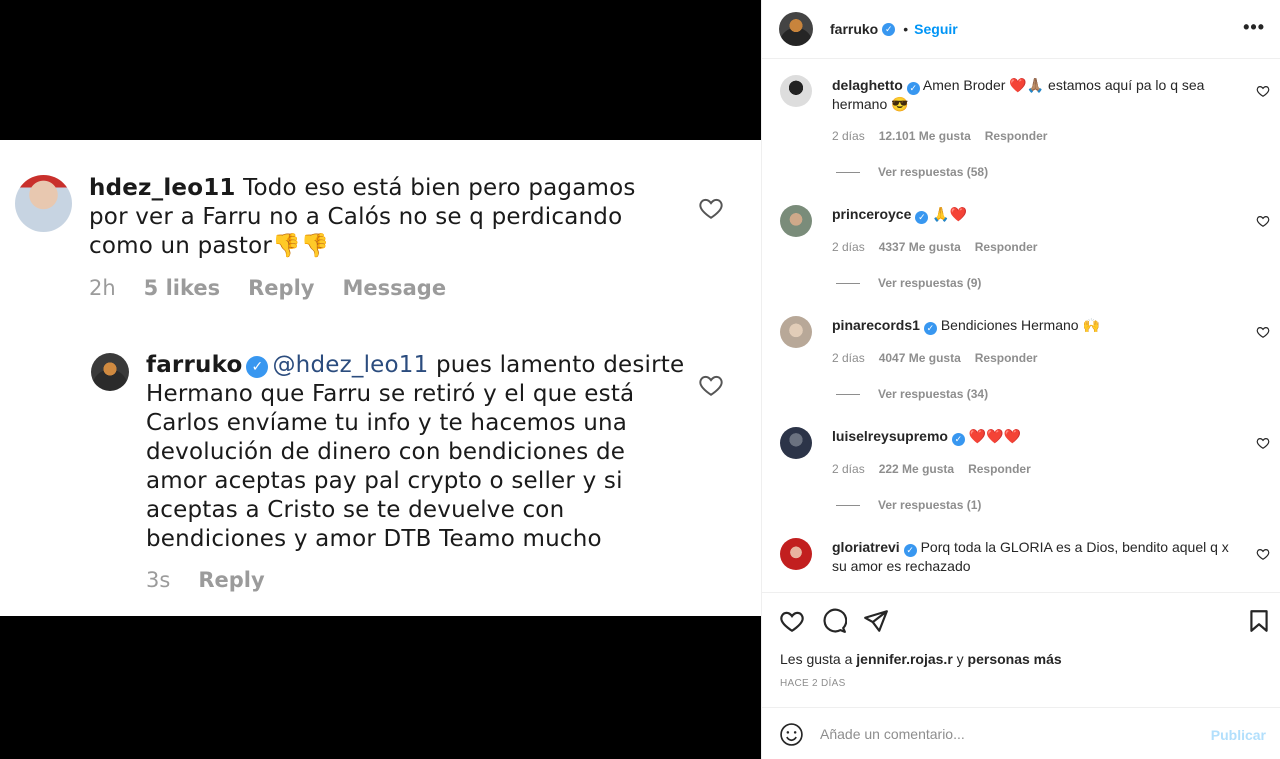 Image resolution: width=1280 pixels, height=759 pixels. Describe the element at coordinates (1259, 621) in the screenshot. I see `bookmark-icon` at that location.